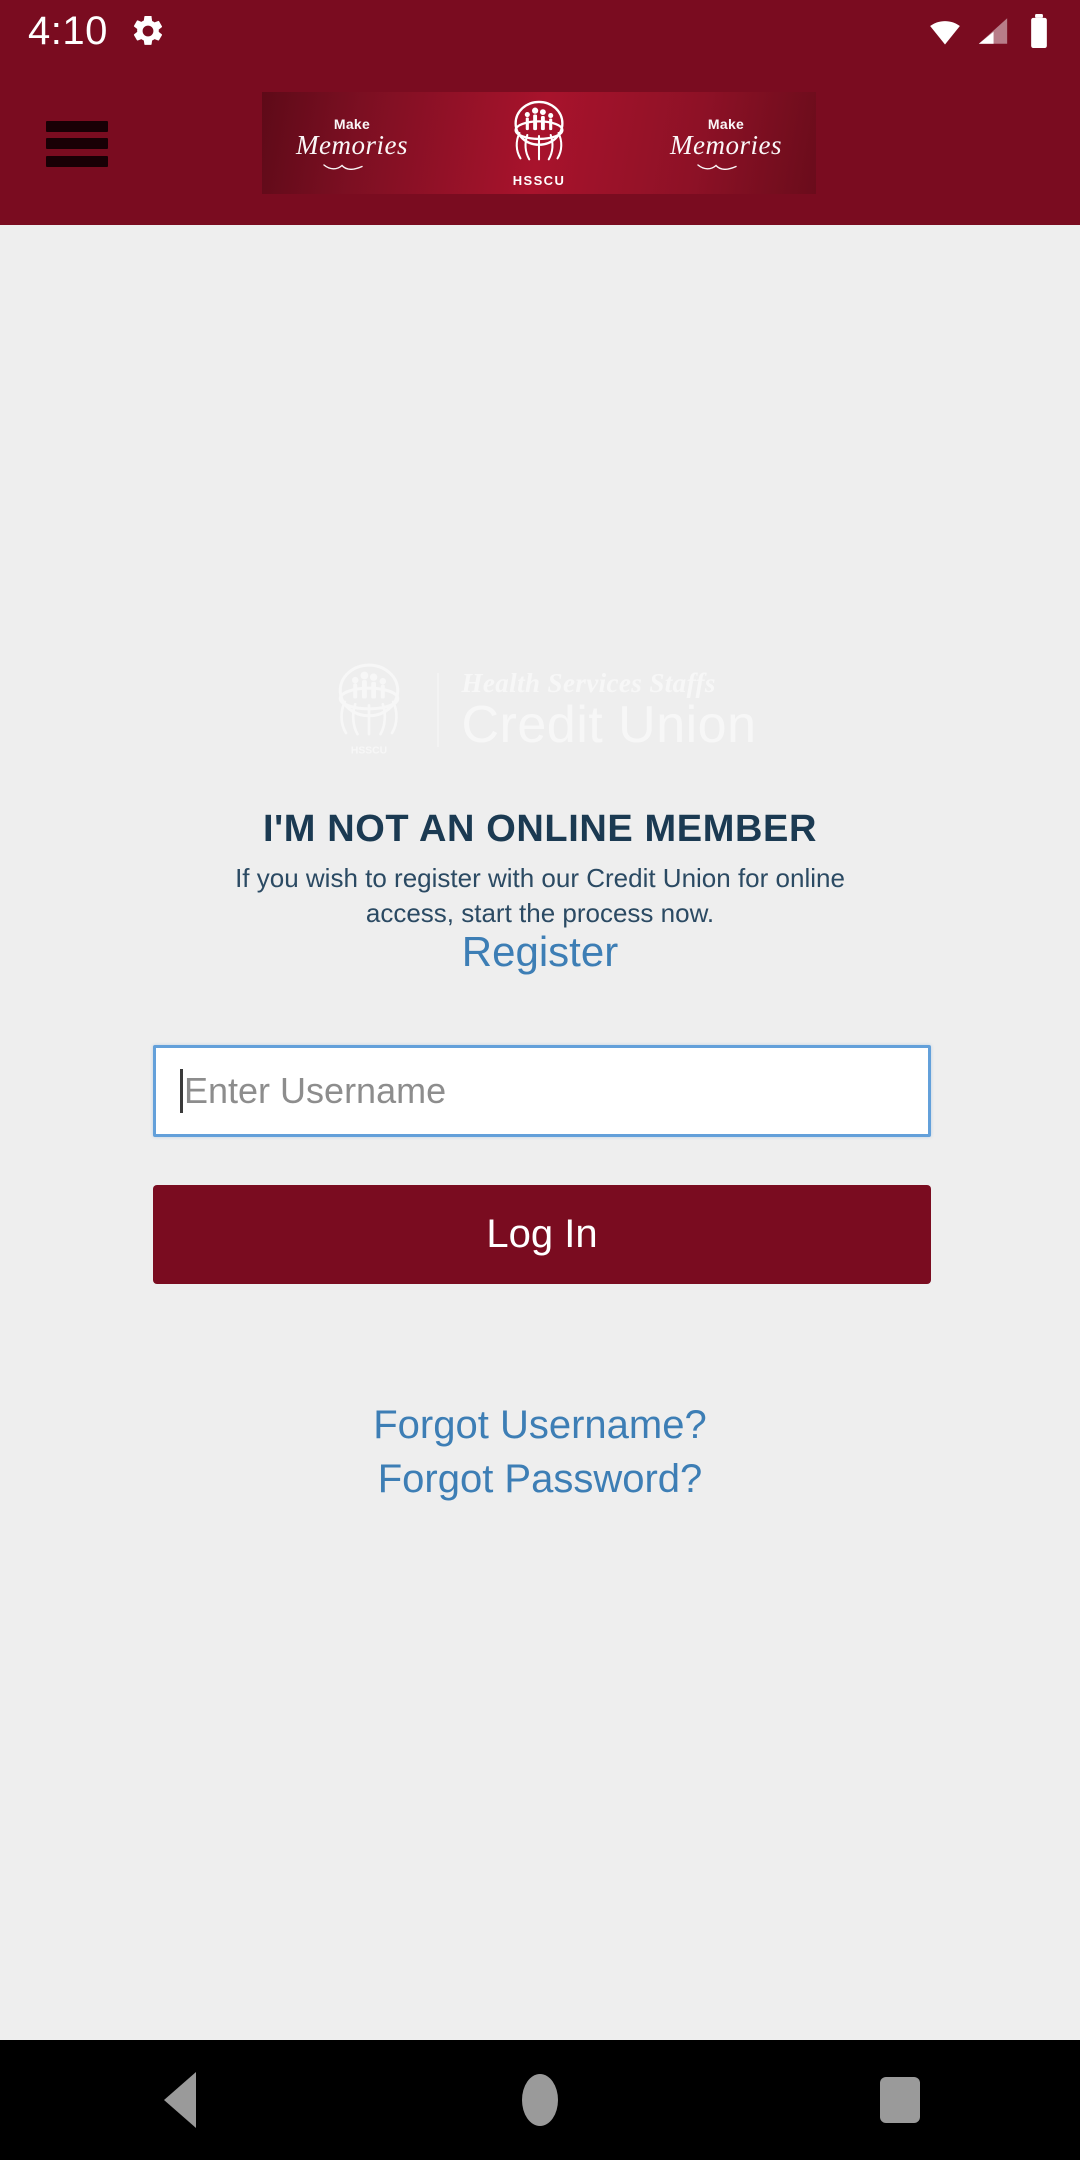 Image resolution: width=1080 pixels, height=2160 pixels. What do you see at coordinates (181, 1091) in the screenshot?
I see `text-cursor` at bounding box center [181, 1091].